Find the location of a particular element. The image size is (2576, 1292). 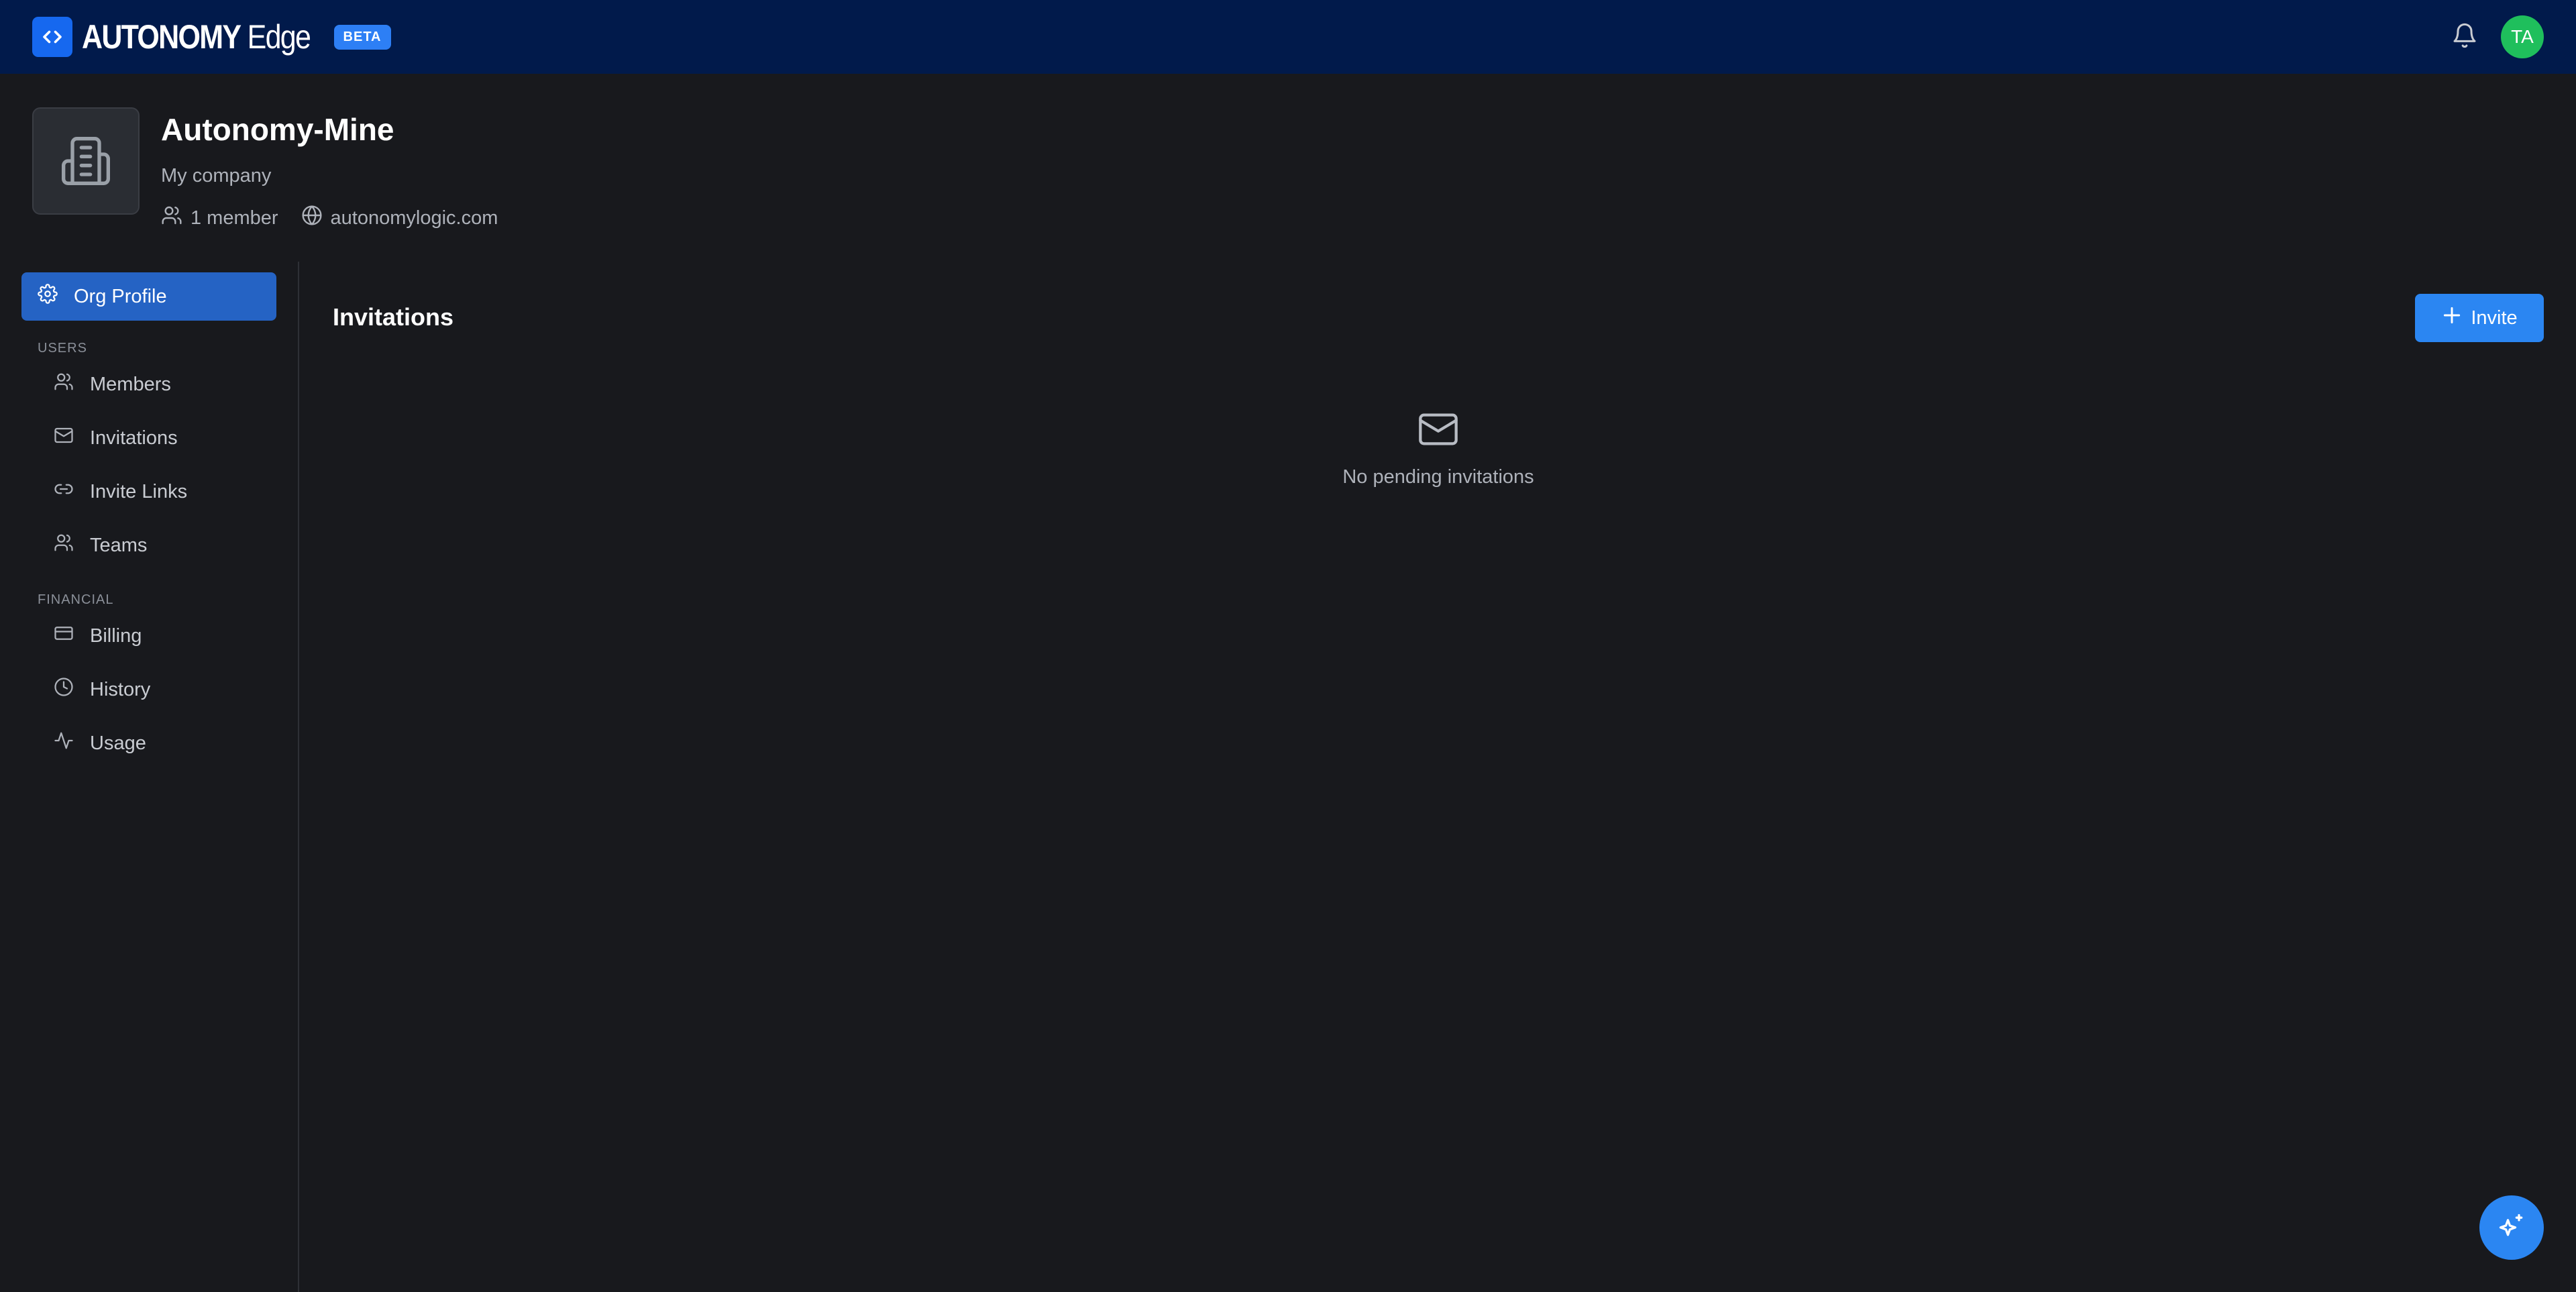

sidebar-item-invitations: Invitations is located at coordinates (148, 438).